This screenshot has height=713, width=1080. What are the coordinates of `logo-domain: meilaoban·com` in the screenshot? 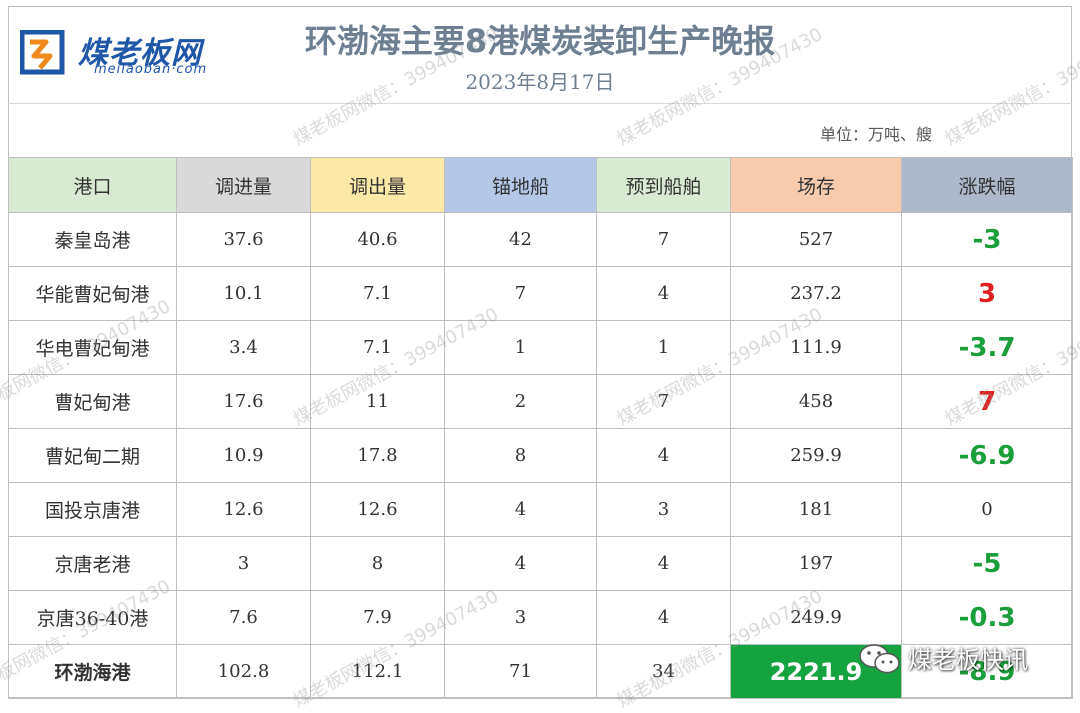 It's located at (151, 69).